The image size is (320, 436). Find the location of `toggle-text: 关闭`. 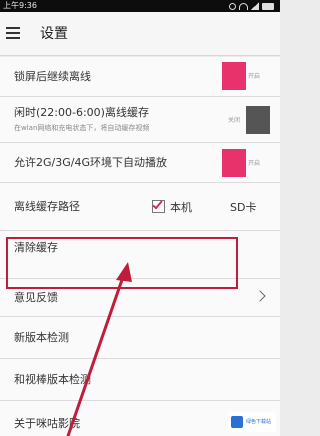

toggle-text: 关闭 is located at coordinates (234, 120).